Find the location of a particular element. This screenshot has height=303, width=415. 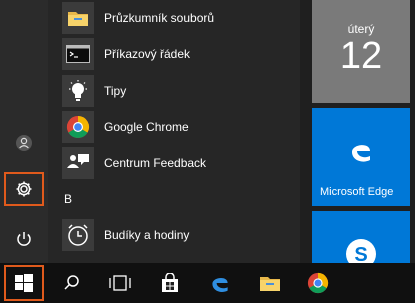

command-prompt-icon is located at coordinates (78, 54).